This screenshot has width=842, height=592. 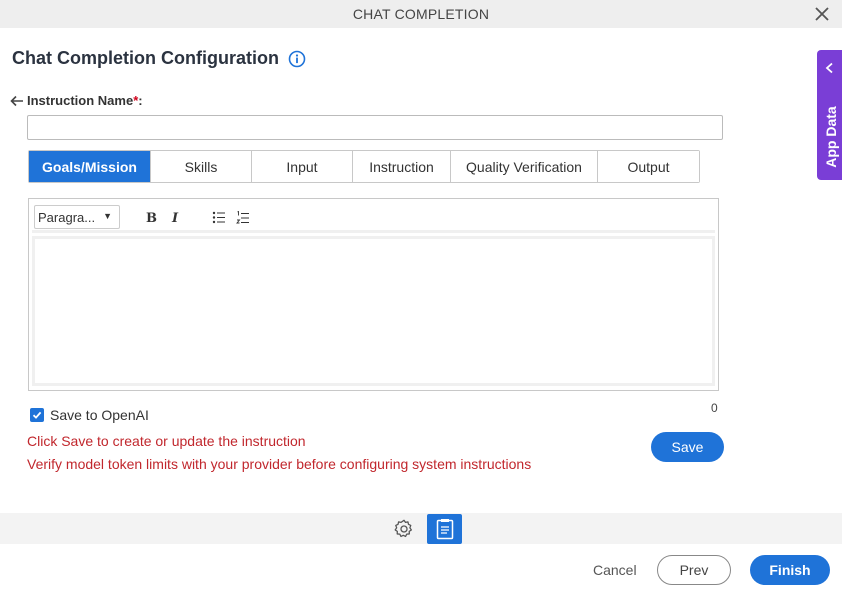 What do you see at coordinates (201, 166) in the screenshot?
I see `tab-skills: Skills` at bounding box center [201, 166].